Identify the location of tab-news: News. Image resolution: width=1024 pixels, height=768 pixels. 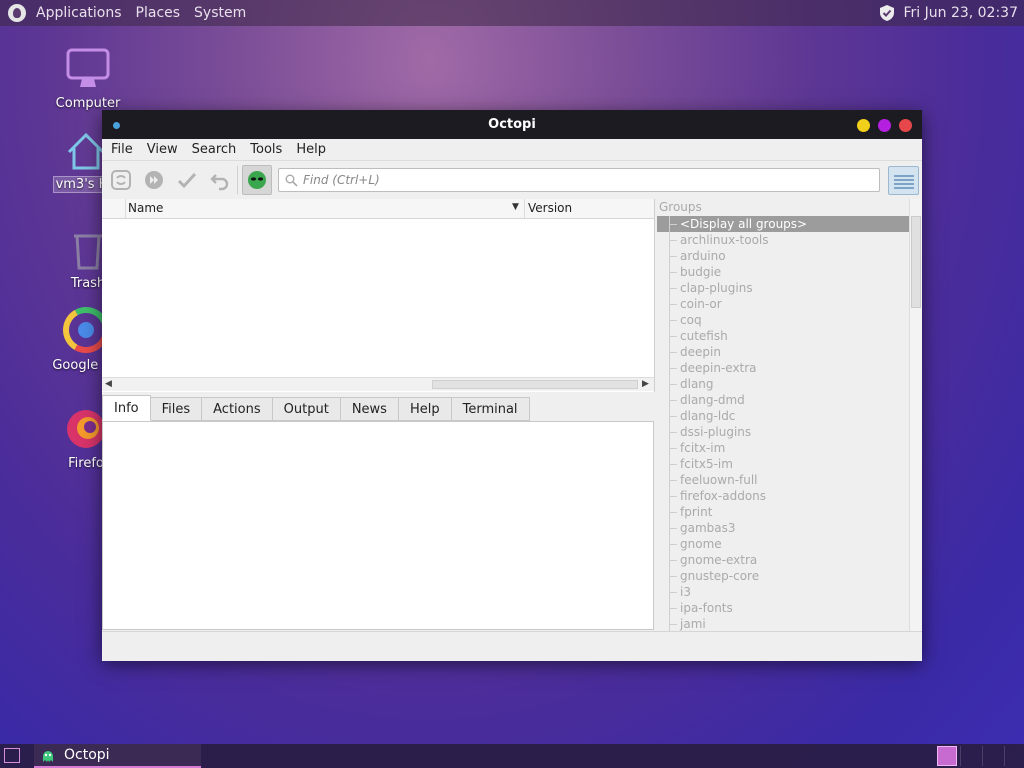
(369, 409).